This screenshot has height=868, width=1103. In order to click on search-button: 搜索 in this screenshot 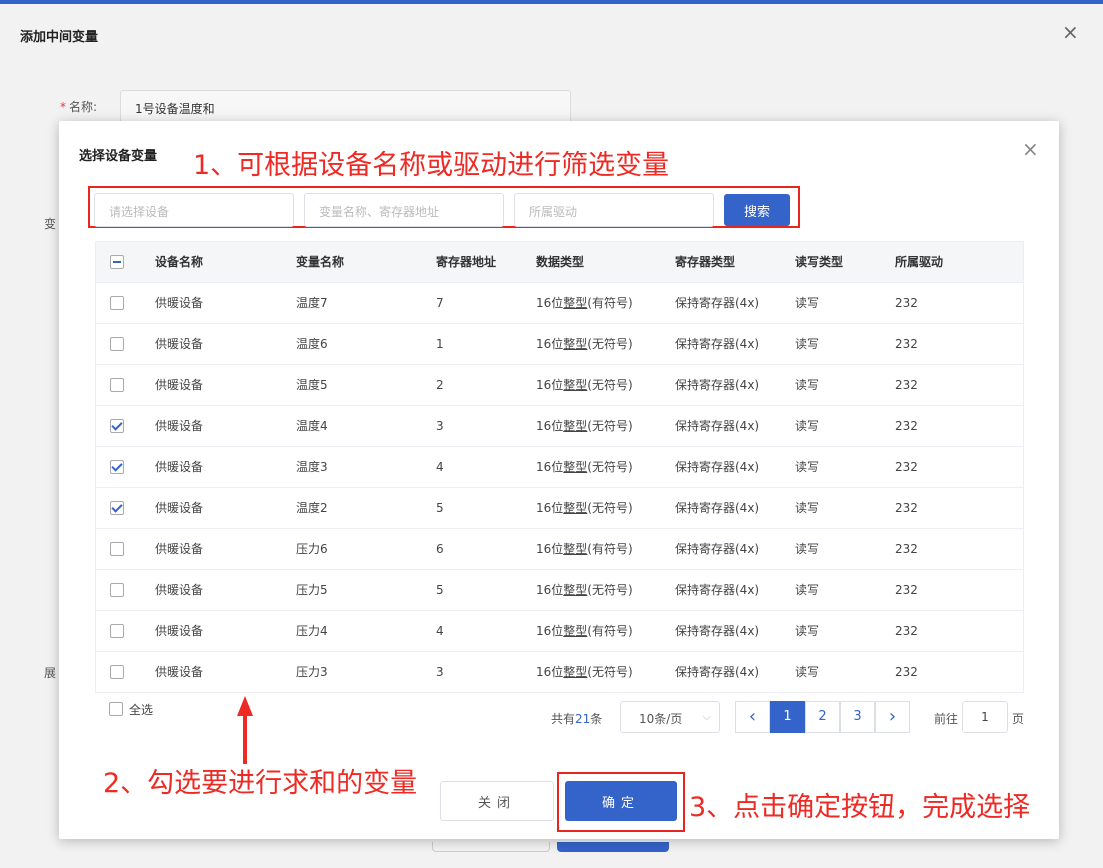, I will do `click(757, 210)`.